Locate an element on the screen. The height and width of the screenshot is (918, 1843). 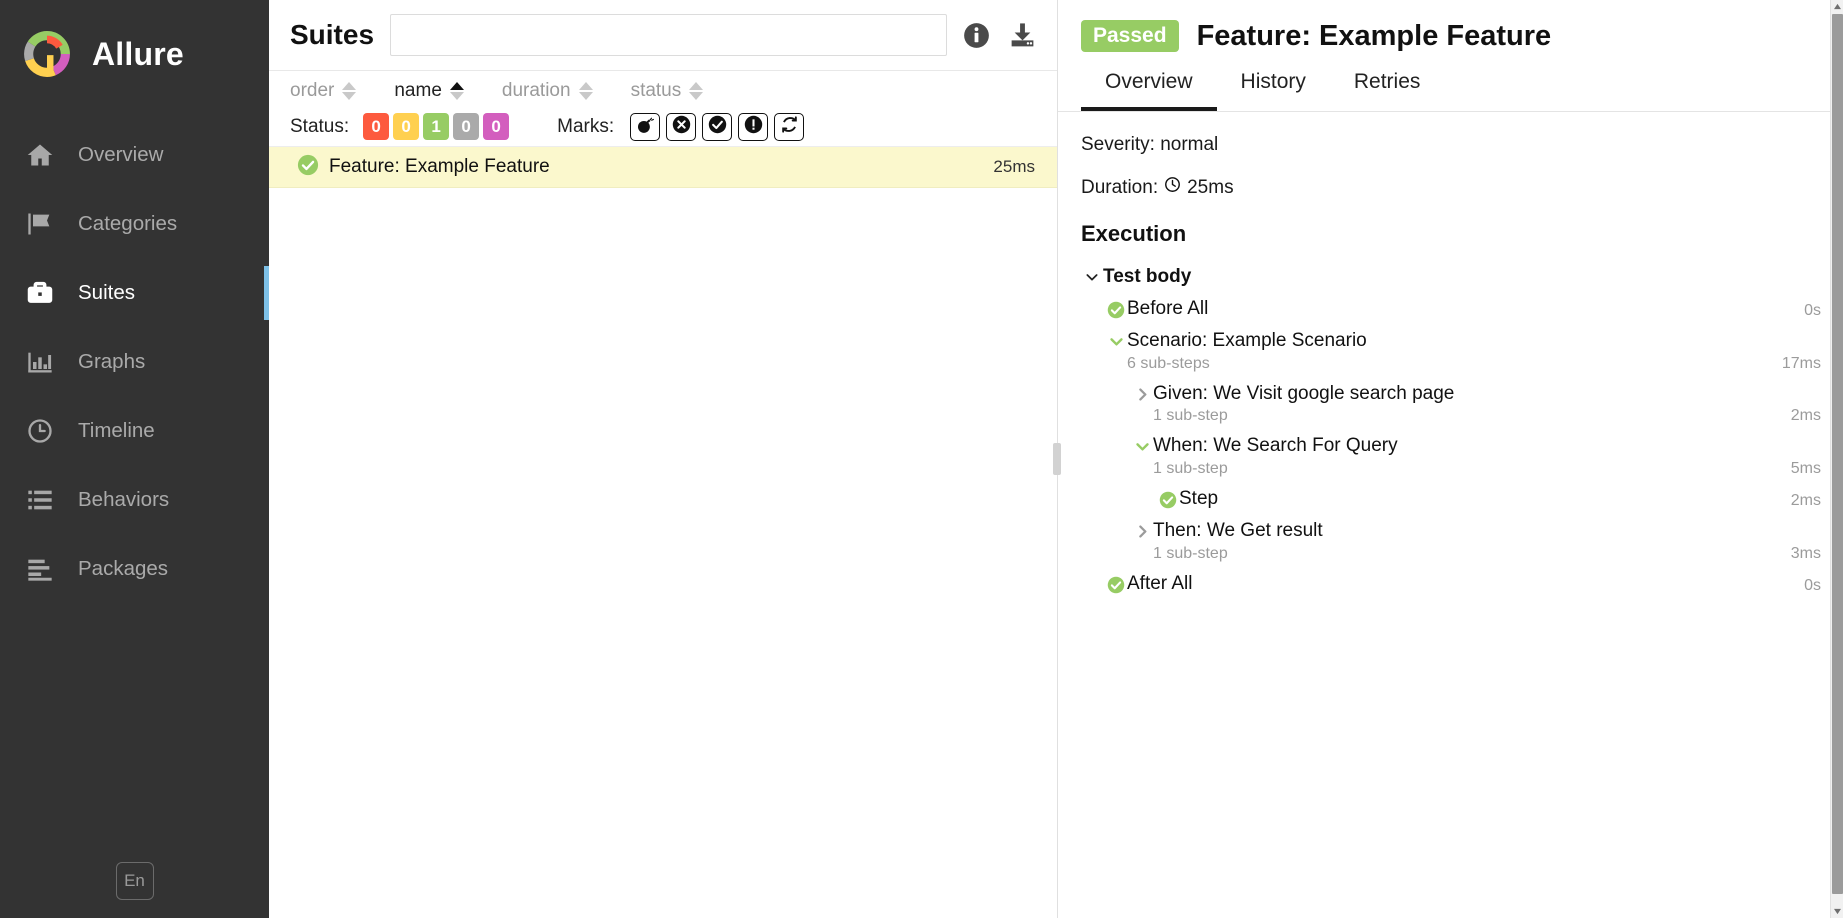
mark-button-unstable is located at coordinates (753, 126).